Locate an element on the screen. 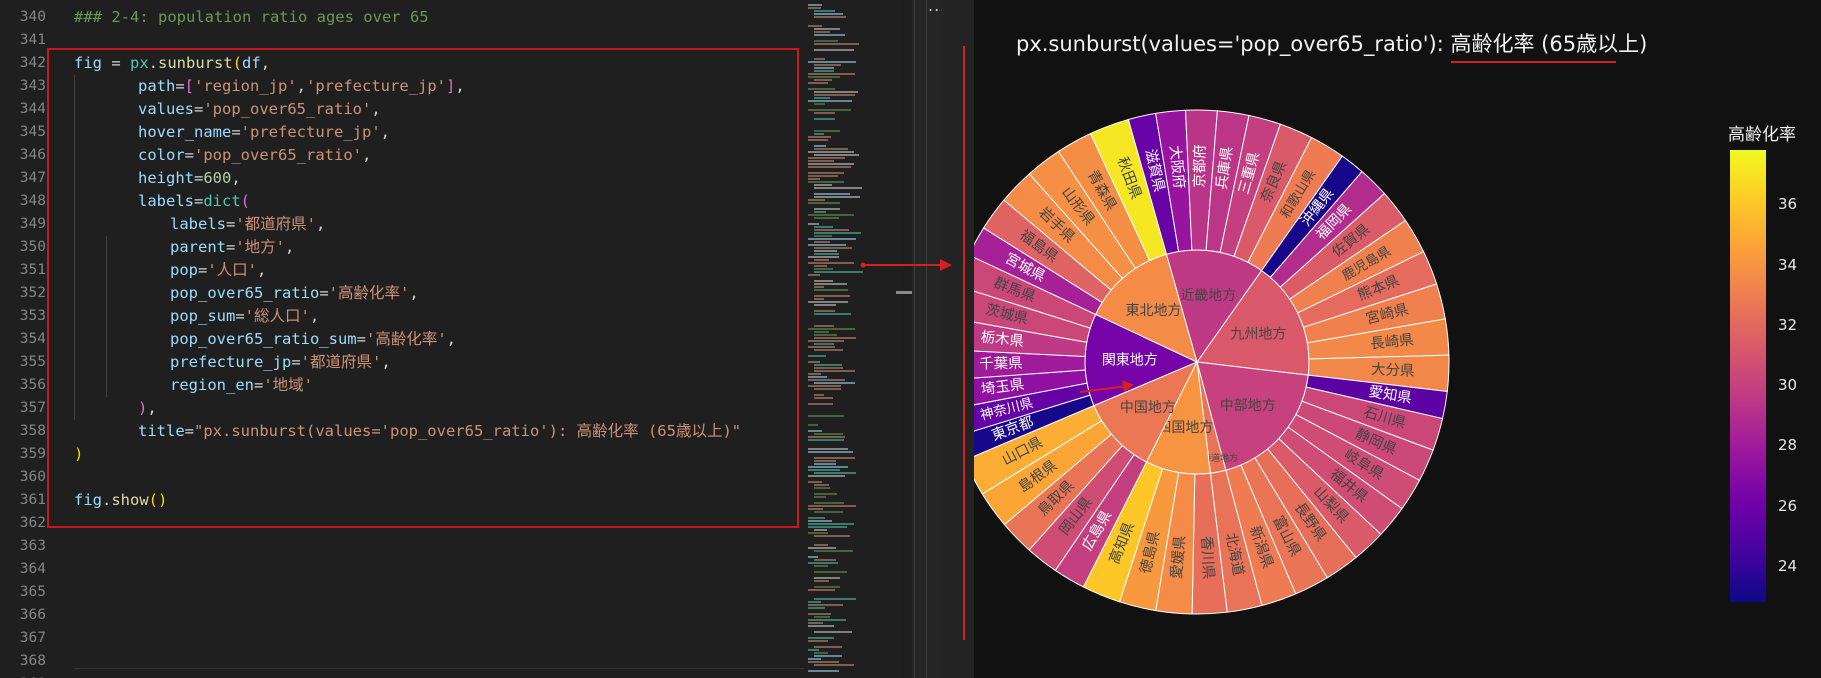  editor-bottom-border is located at coordinates (439, 673).